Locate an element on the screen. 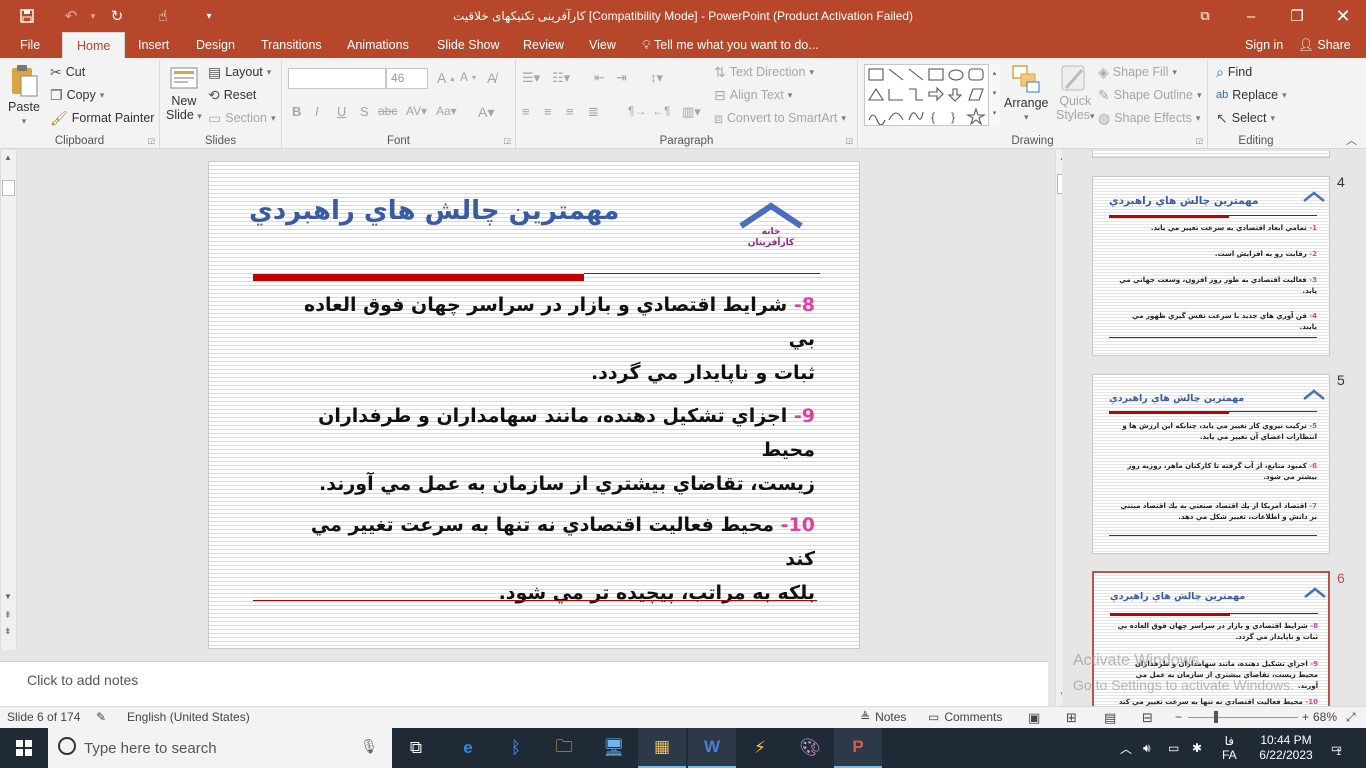 The width and height of the screenshot is (1366, 768). justify-icon: ≣ is located at coordinates (593, 112).